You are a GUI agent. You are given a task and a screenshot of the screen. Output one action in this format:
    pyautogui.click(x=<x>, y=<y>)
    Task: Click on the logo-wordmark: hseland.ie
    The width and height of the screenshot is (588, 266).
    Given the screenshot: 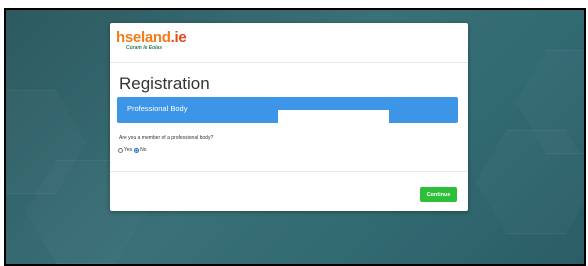 What is the action you would take?
    pyautogui.click(x=151, y=37)
    